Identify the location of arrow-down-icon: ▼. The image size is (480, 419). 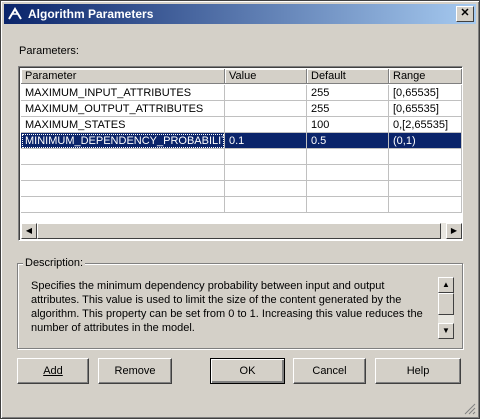
(446, 330).